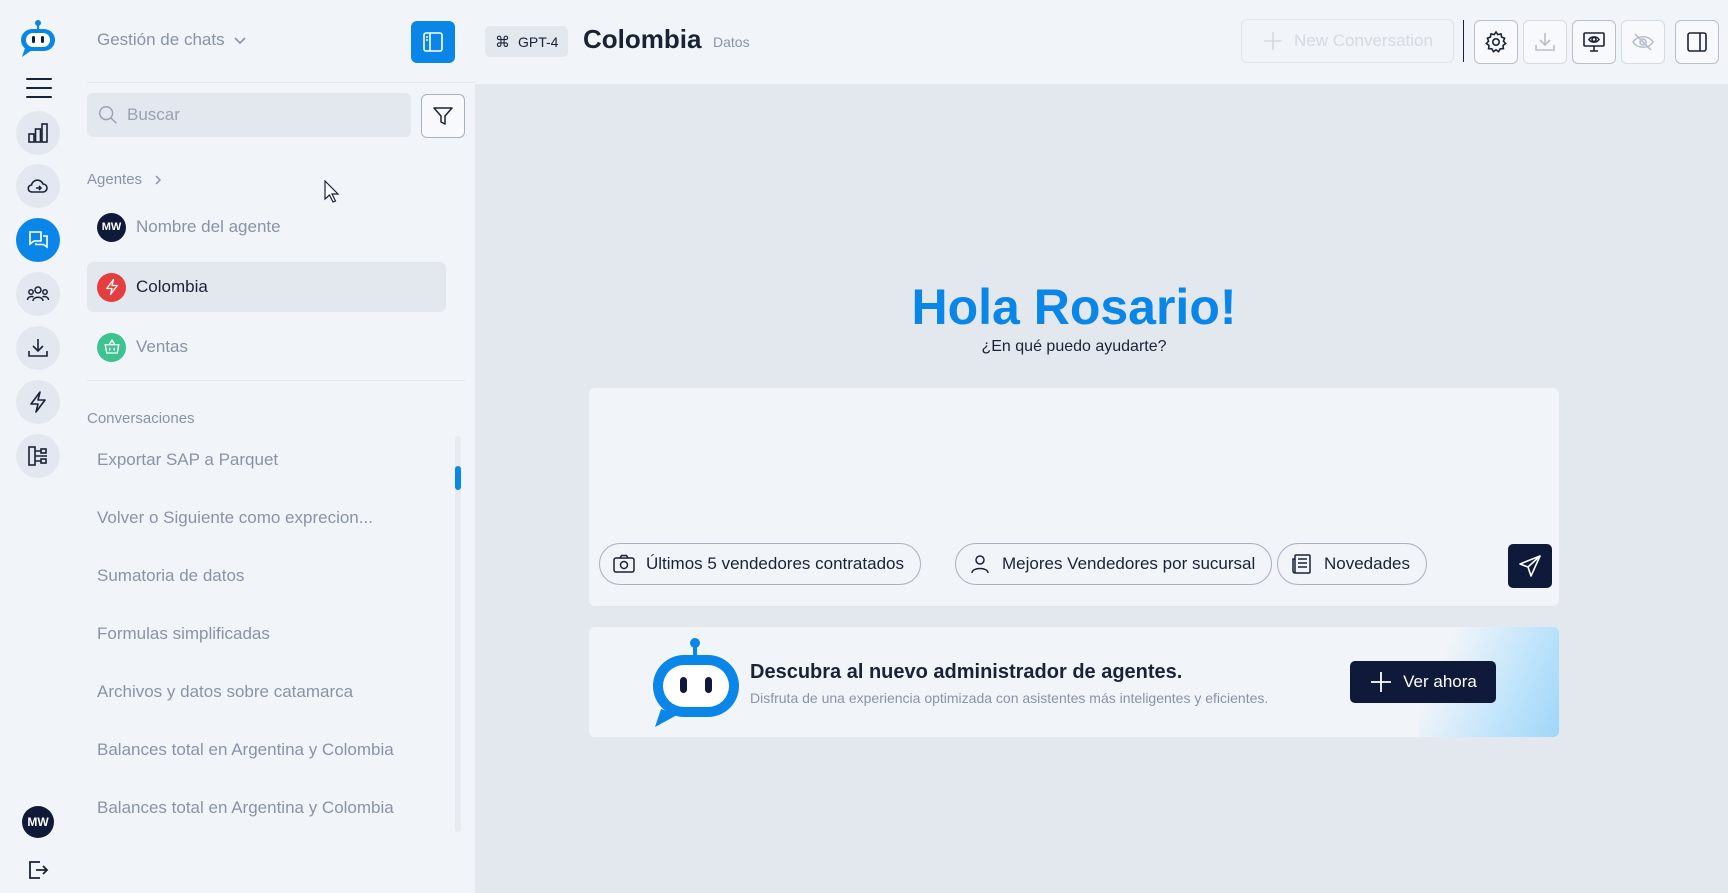  Describe the element at coordinates (980, 564) in the screenshot. I see `user-icon` at that location.